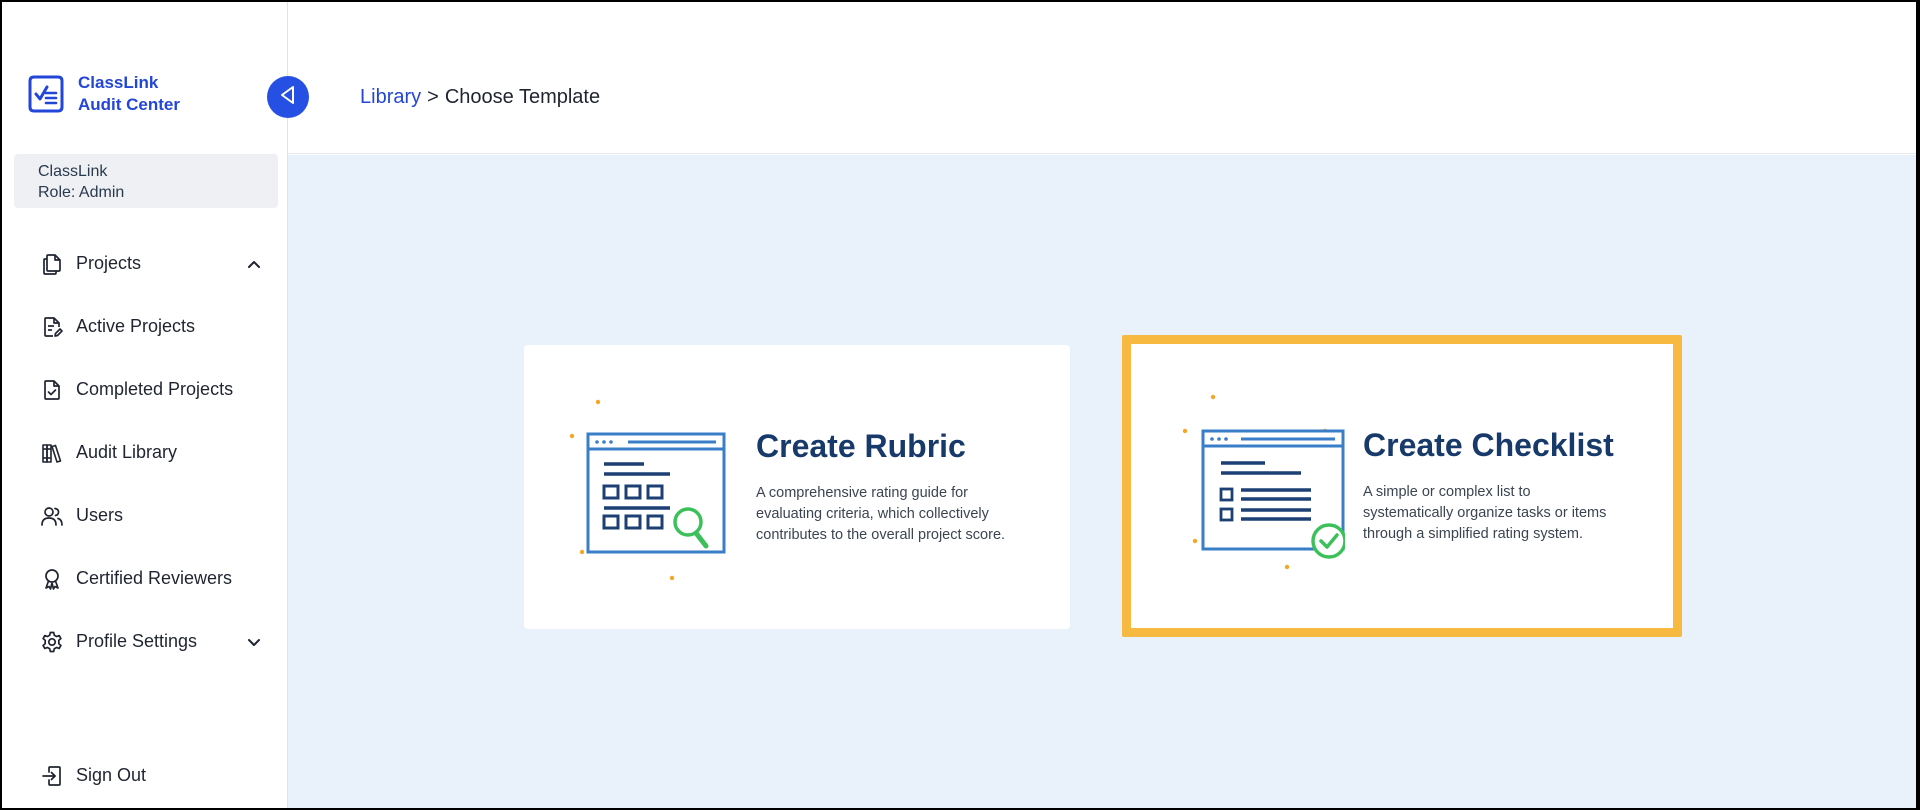 Image resolution: width=1920 pixels, height=810 pixels. I want to click on checklist-illustration-icon, so click(1261, 486).